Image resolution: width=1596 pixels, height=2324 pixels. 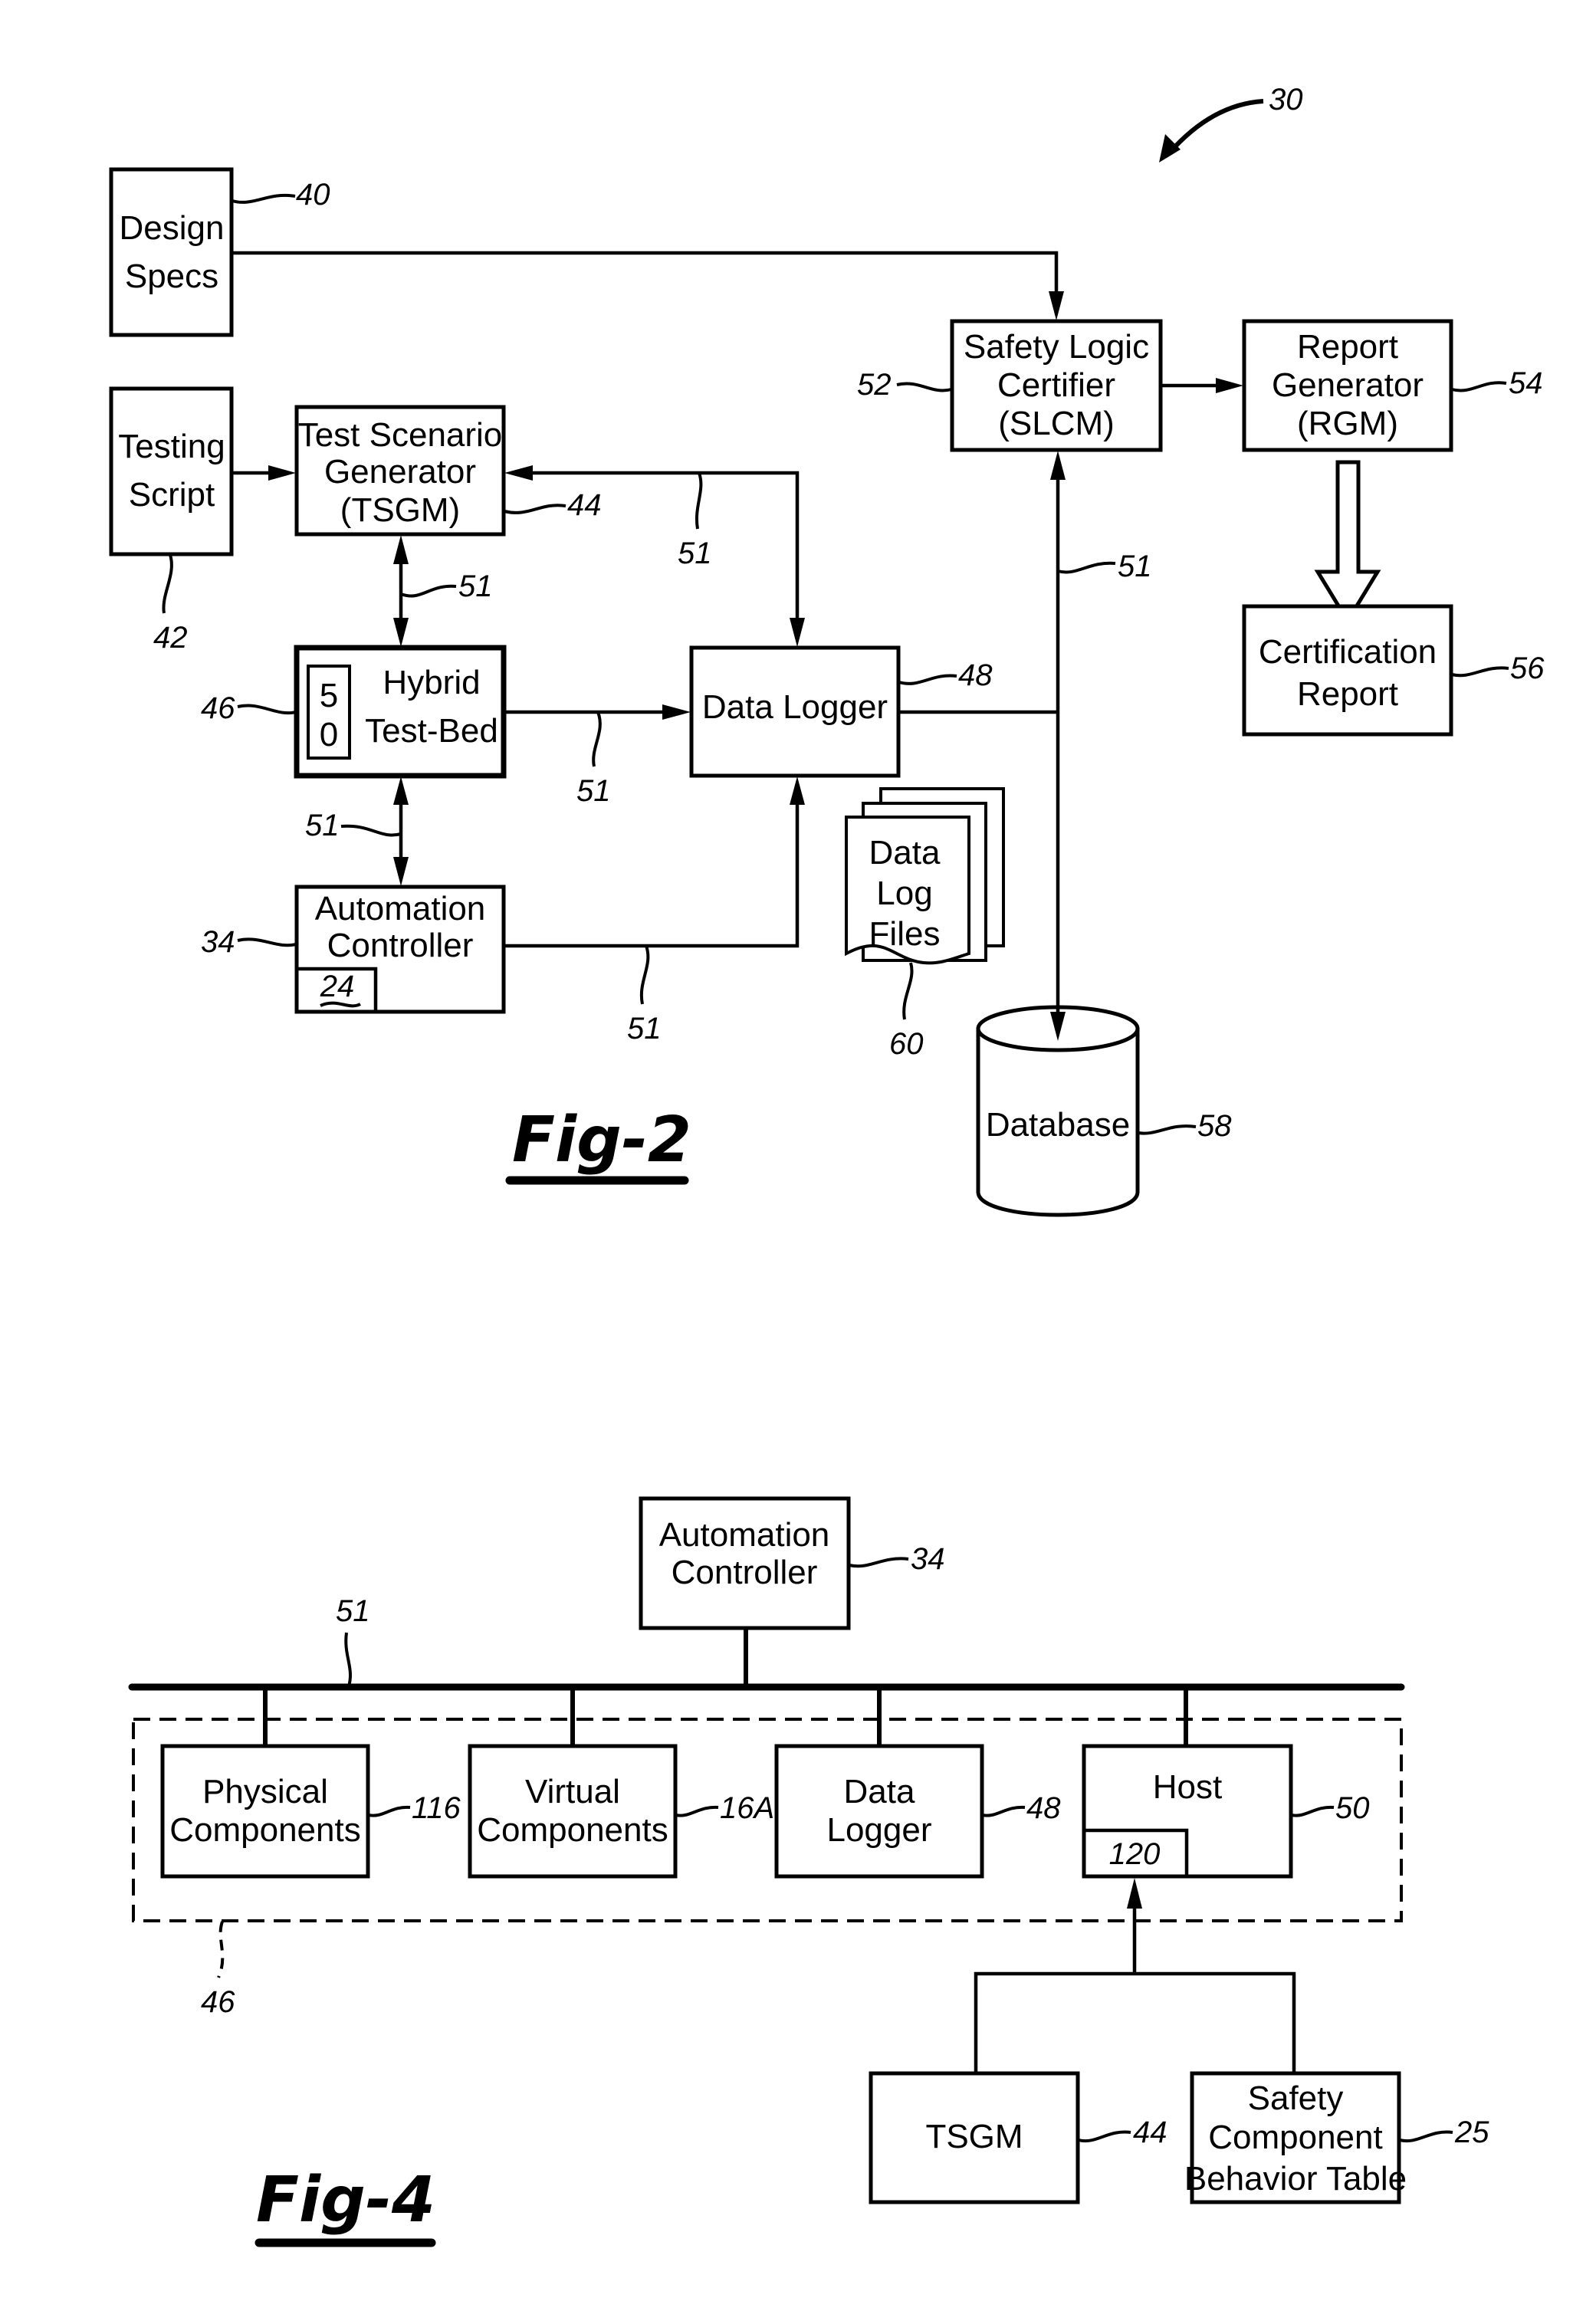 I want to click on inner-box-digit: 5, so click(x=329, y=695).